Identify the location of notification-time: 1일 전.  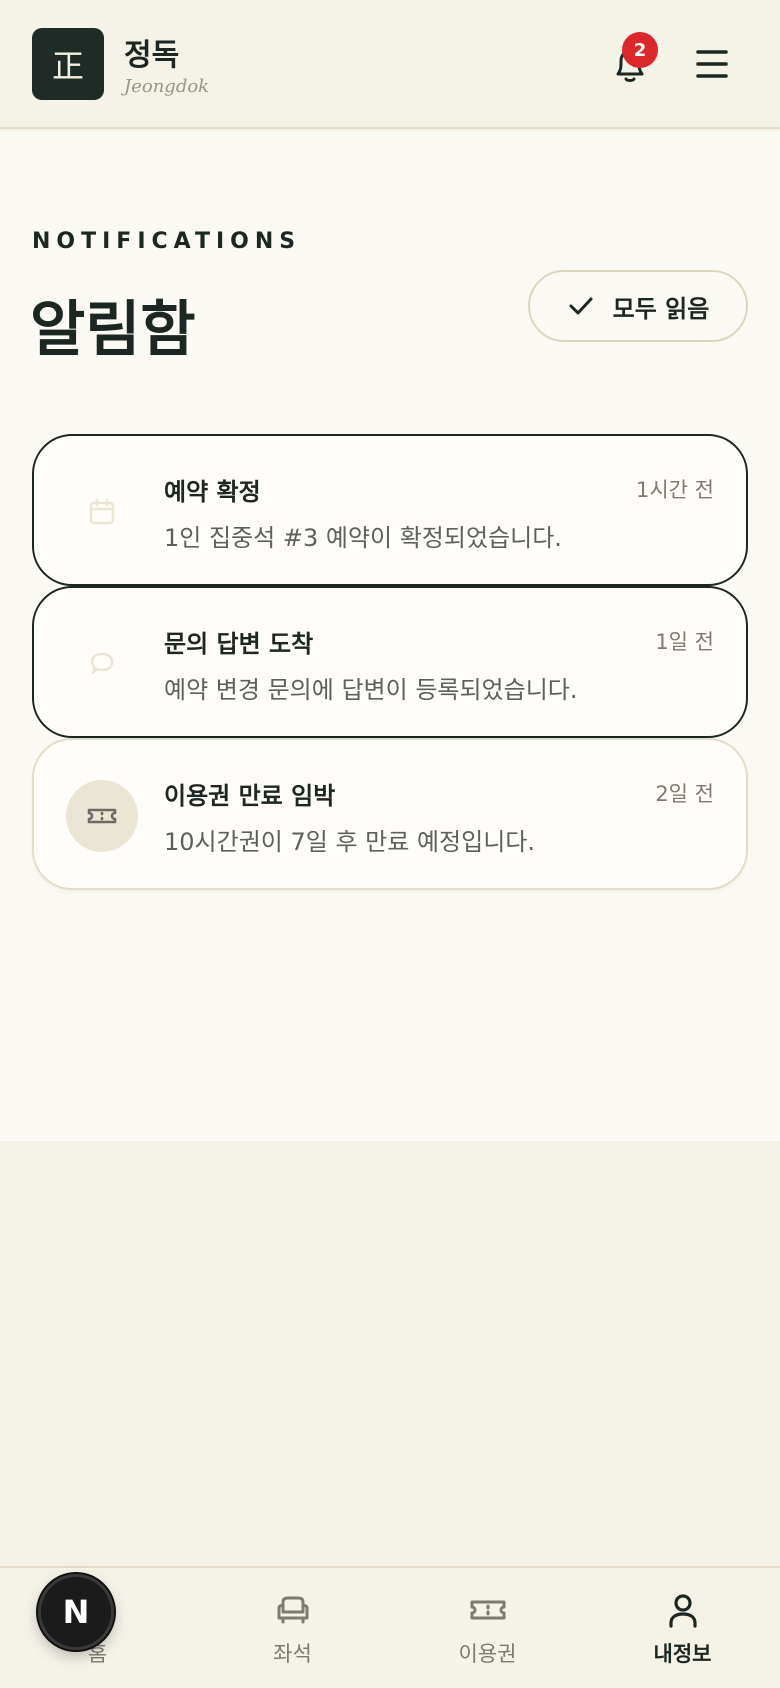
(684, 642).